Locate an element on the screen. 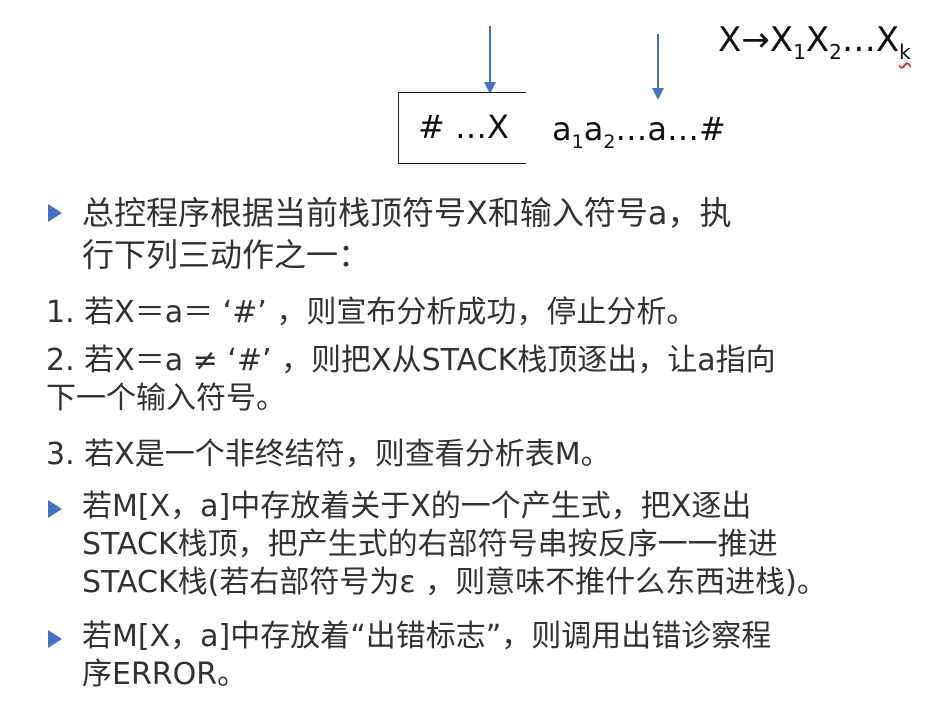 The width and height of the screenshot is (937, 704). numbered-2-line-1: 2. 若X＝a ≠ ‘#’ ，则把X从STACK栈顶逐出，让a指向 is located at coordinates (411, 360).